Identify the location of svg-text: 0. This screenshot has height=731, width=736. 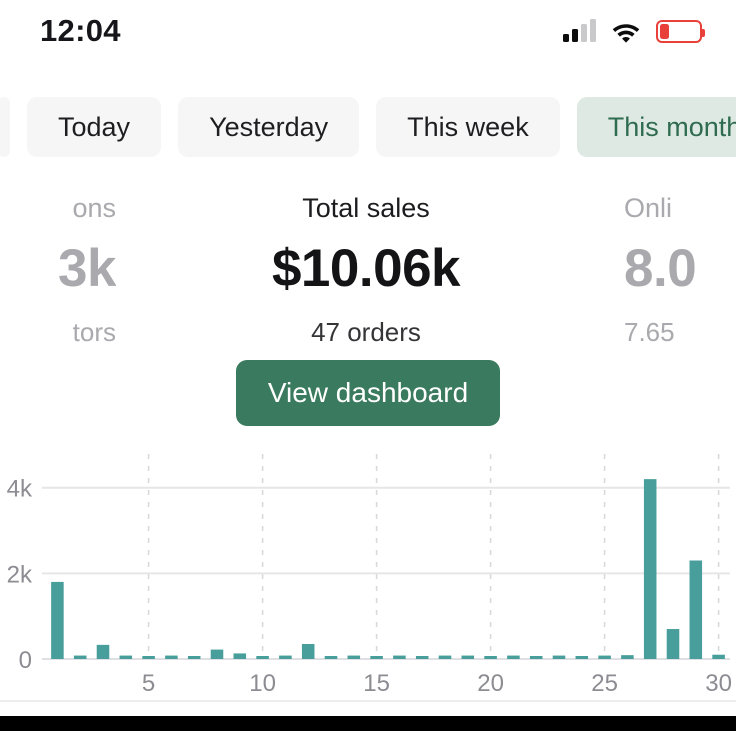
(25, 660).